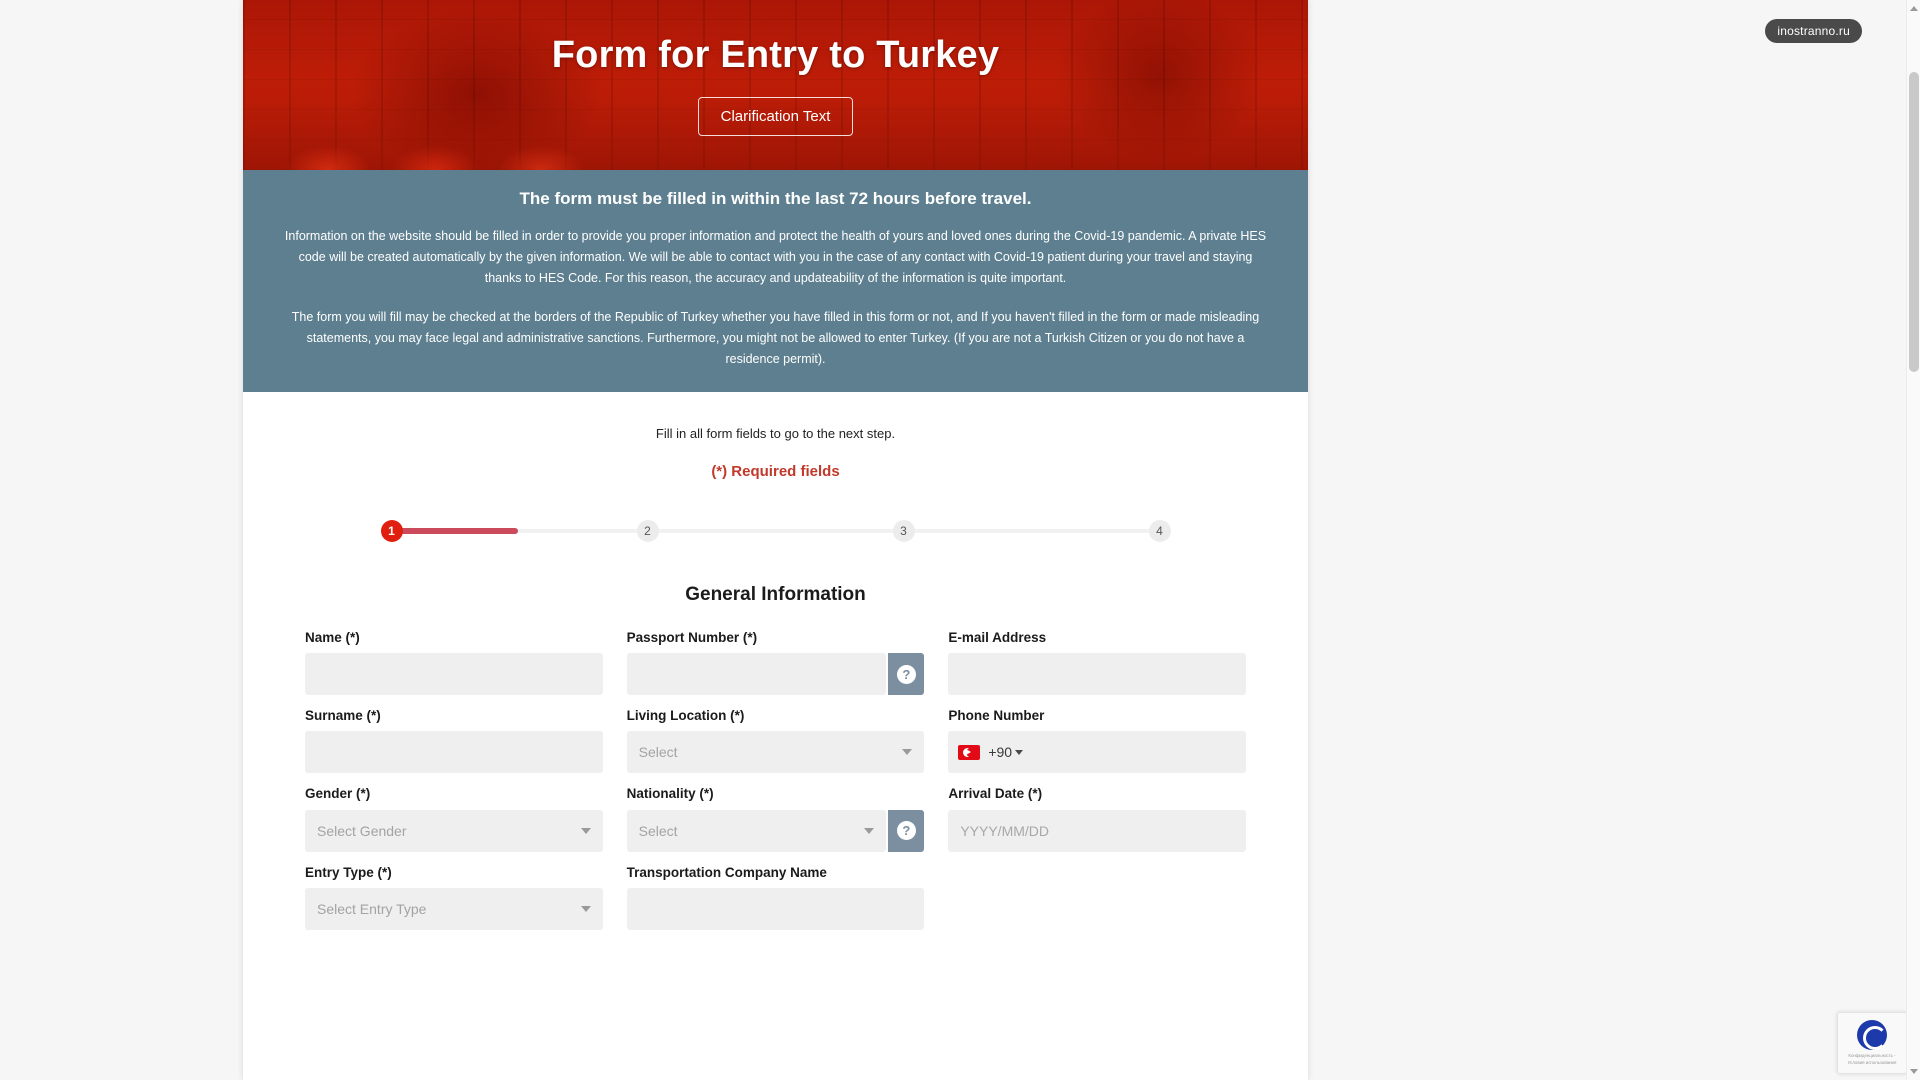 The width and height of the screenshot is (1920, 1080). I want to click on phone-dial-code: +90, so click(1000, 752).